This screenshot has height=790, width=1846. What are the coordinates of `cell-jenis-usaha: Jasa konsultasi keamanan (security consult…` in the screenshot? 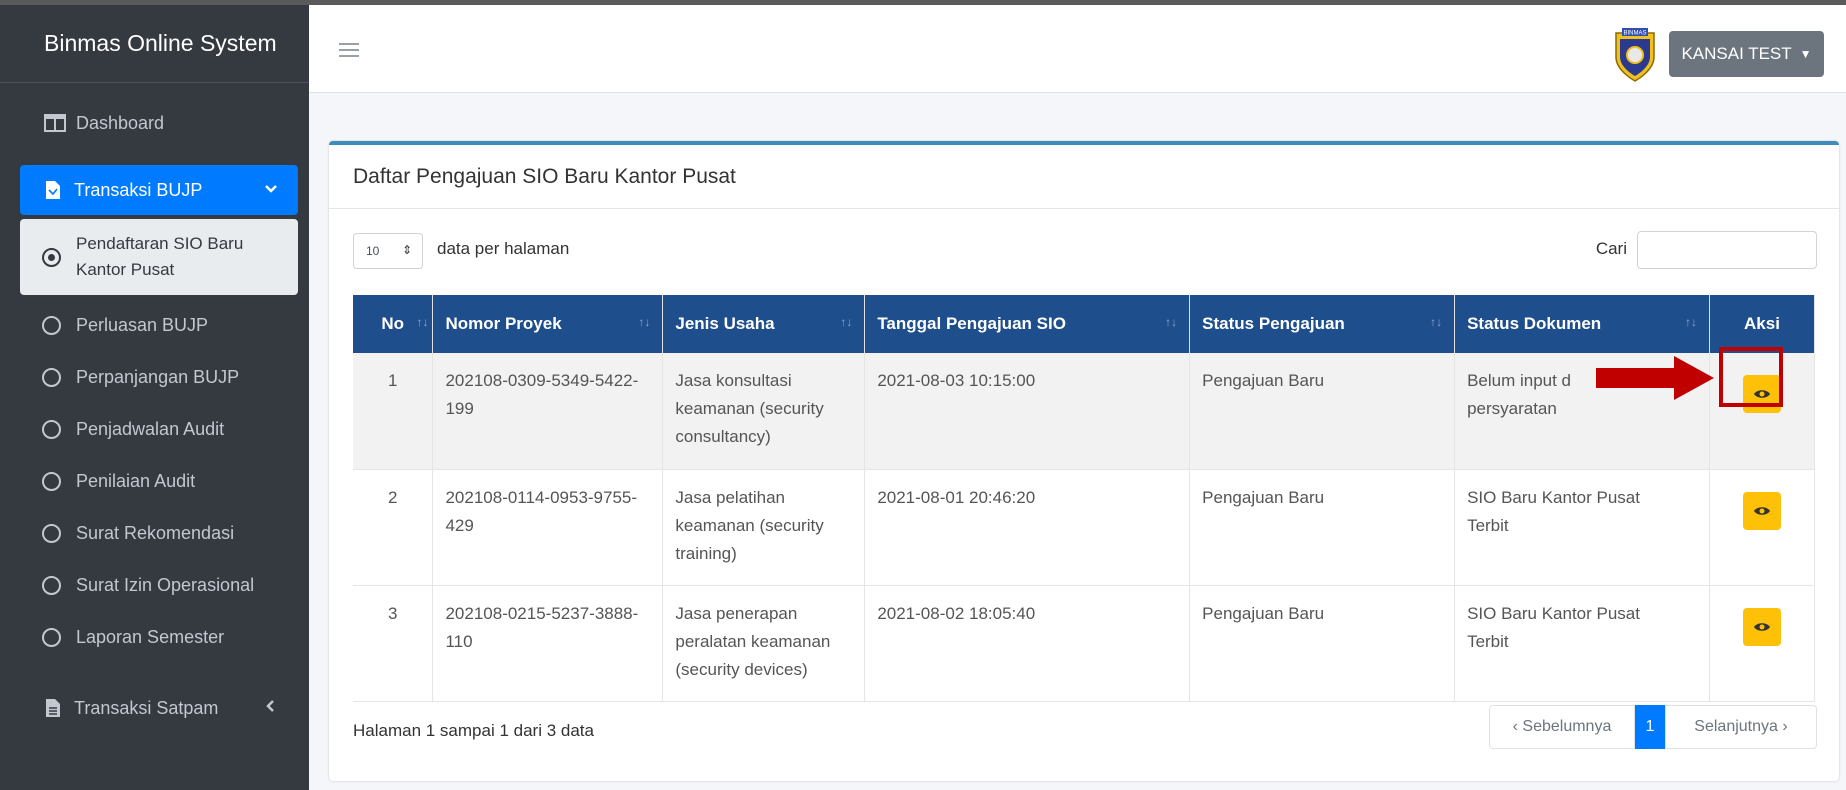 It's located at (764, 411).